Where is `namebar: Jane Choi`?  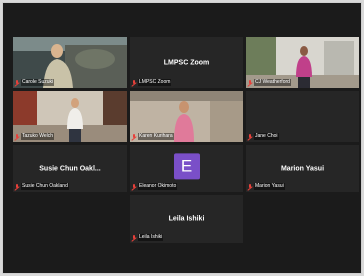 namebar: Jane Choi is located at coordinates (263, 136).